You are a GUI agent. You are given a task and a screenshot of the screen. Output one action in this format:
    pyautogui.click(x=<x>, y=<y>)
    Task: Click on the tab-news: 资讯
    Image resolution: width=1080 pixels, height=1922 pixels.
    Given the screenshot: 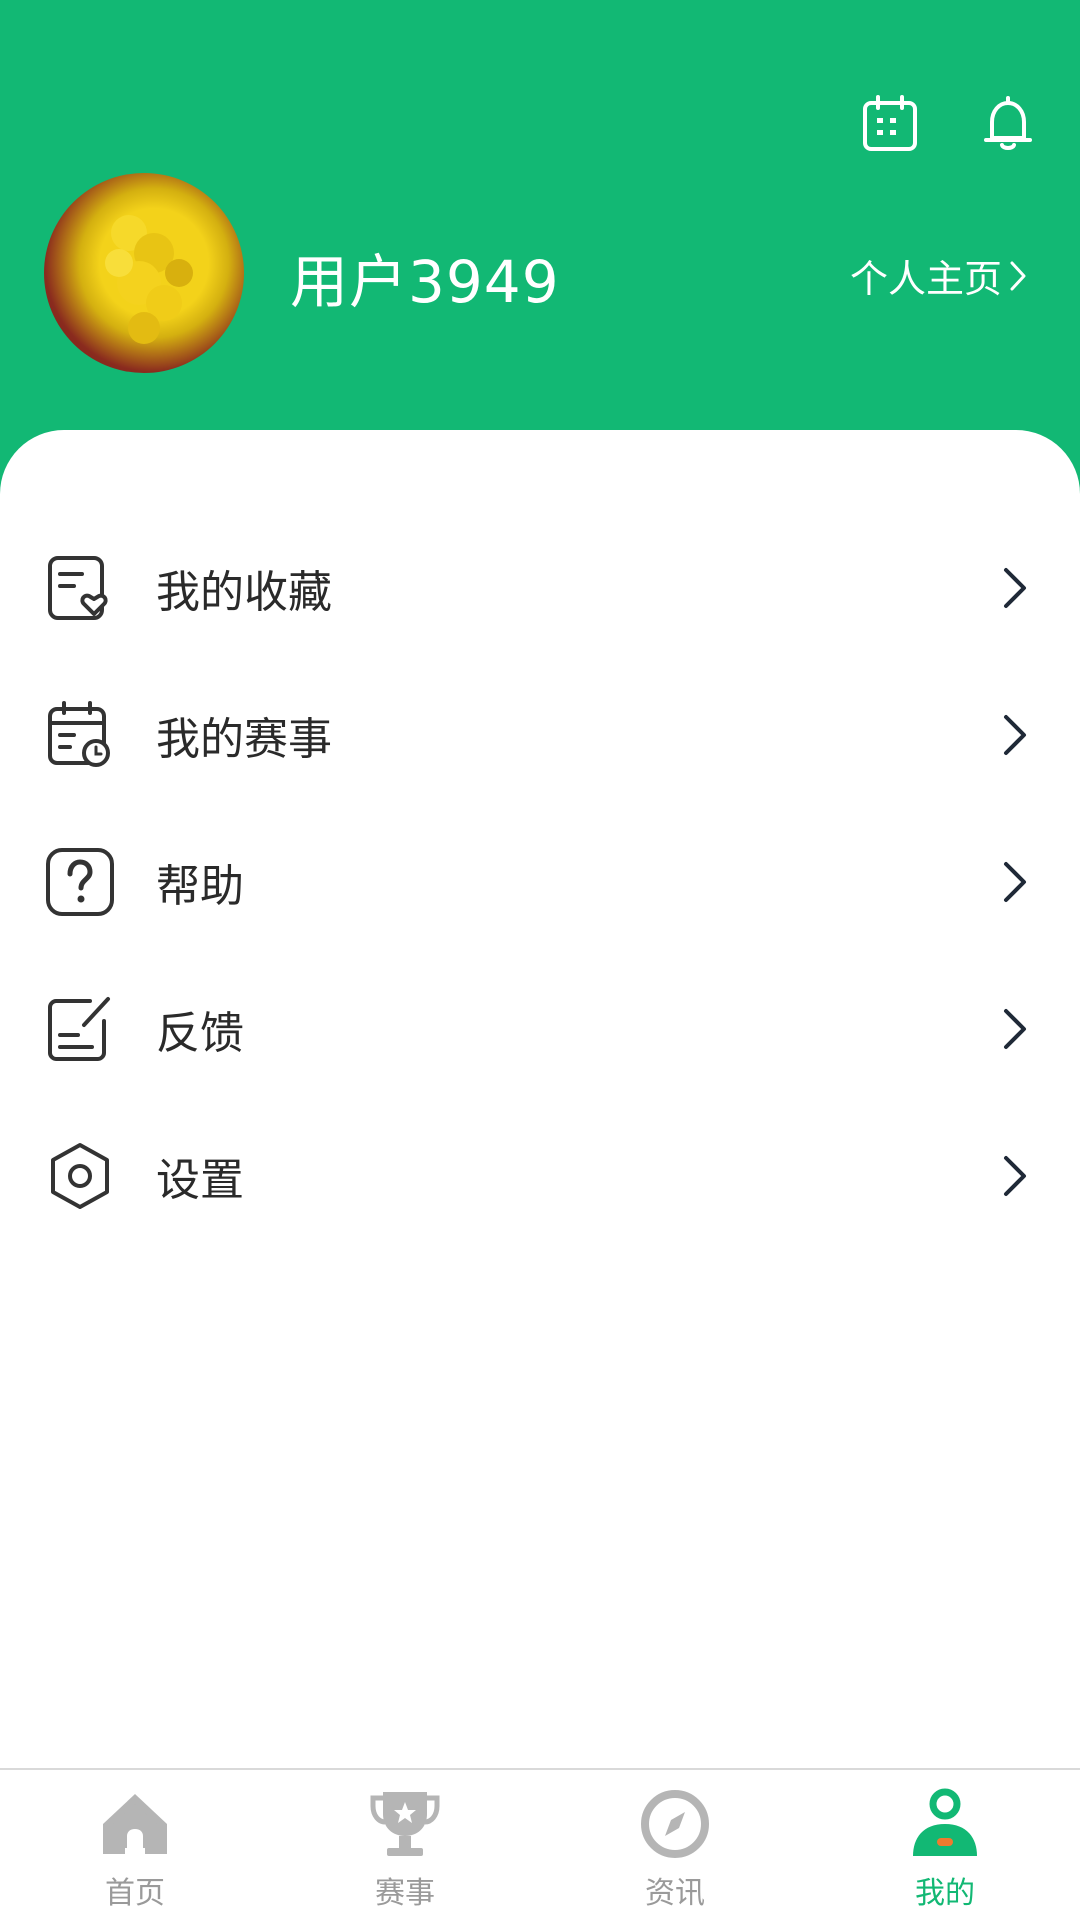 What is the action you would take?
    pyautogui.click(x=675, y=1846)
    